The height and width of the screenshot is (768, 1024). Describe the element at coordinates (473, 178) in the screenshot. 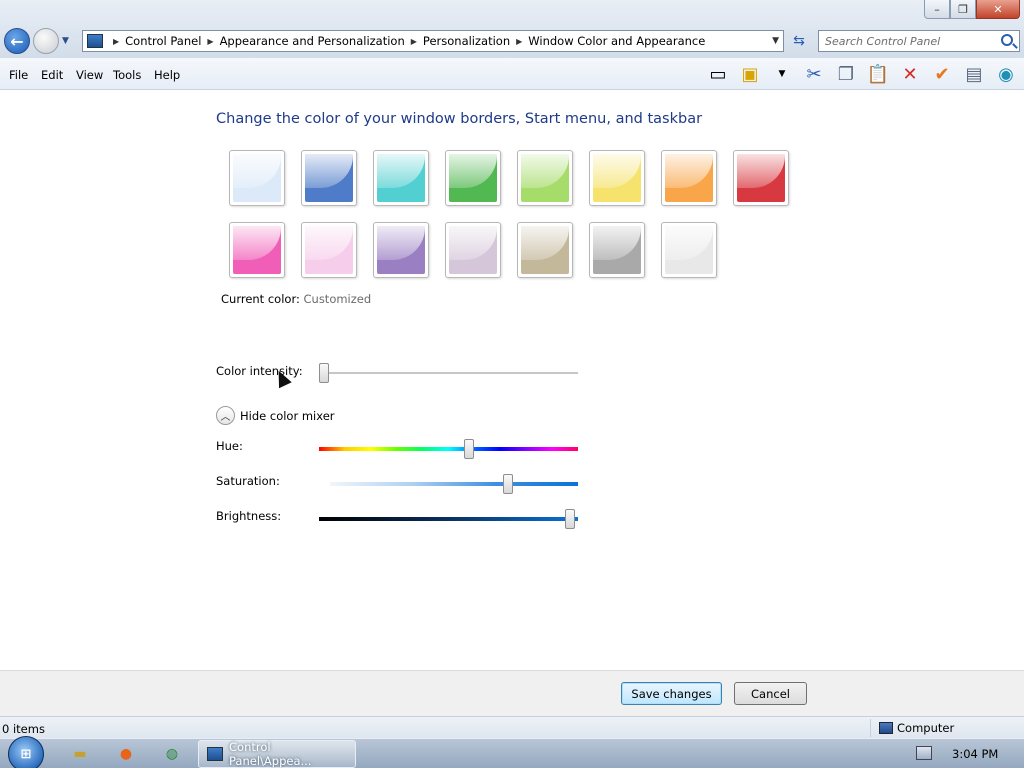

I see `color-swatch-leaf` at that location.